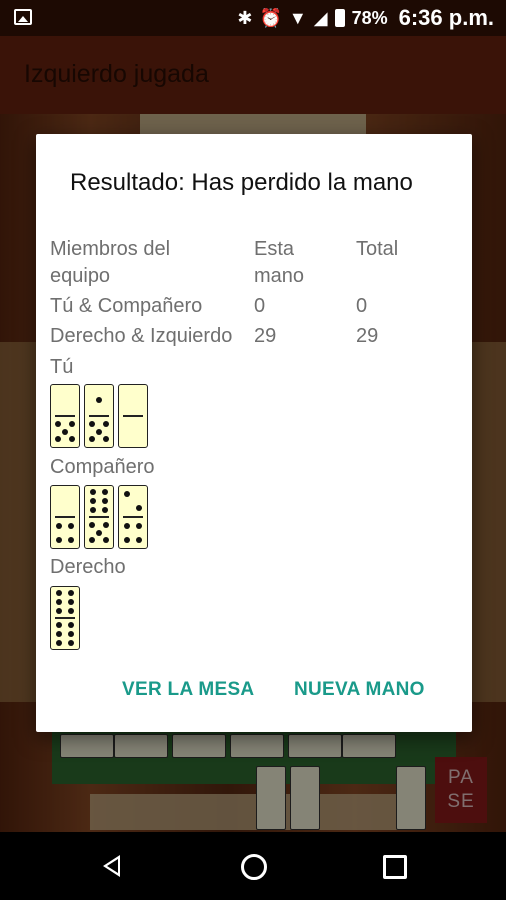  What do you see at coordinates (369, 17) in the screenshot?
I see `battery-level: 78%` at bounding box center [369, 17].